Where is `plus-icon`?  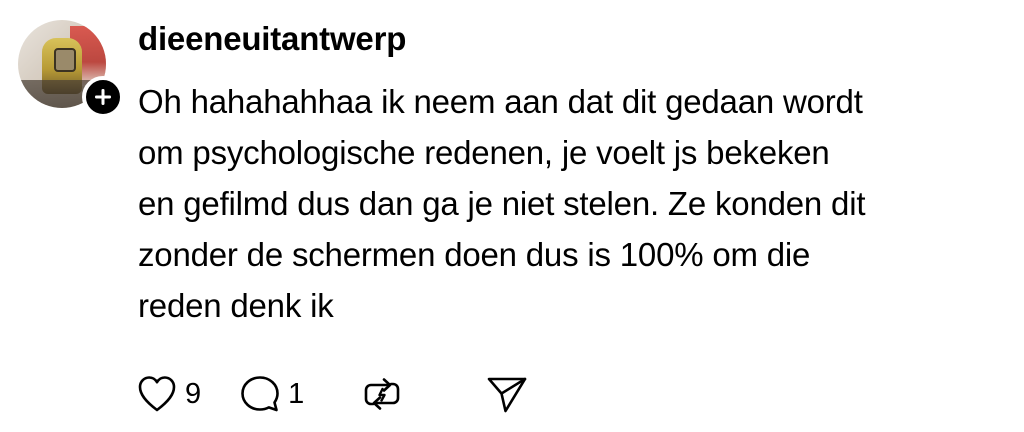 plus-icon is located at coordinates (103, 97).